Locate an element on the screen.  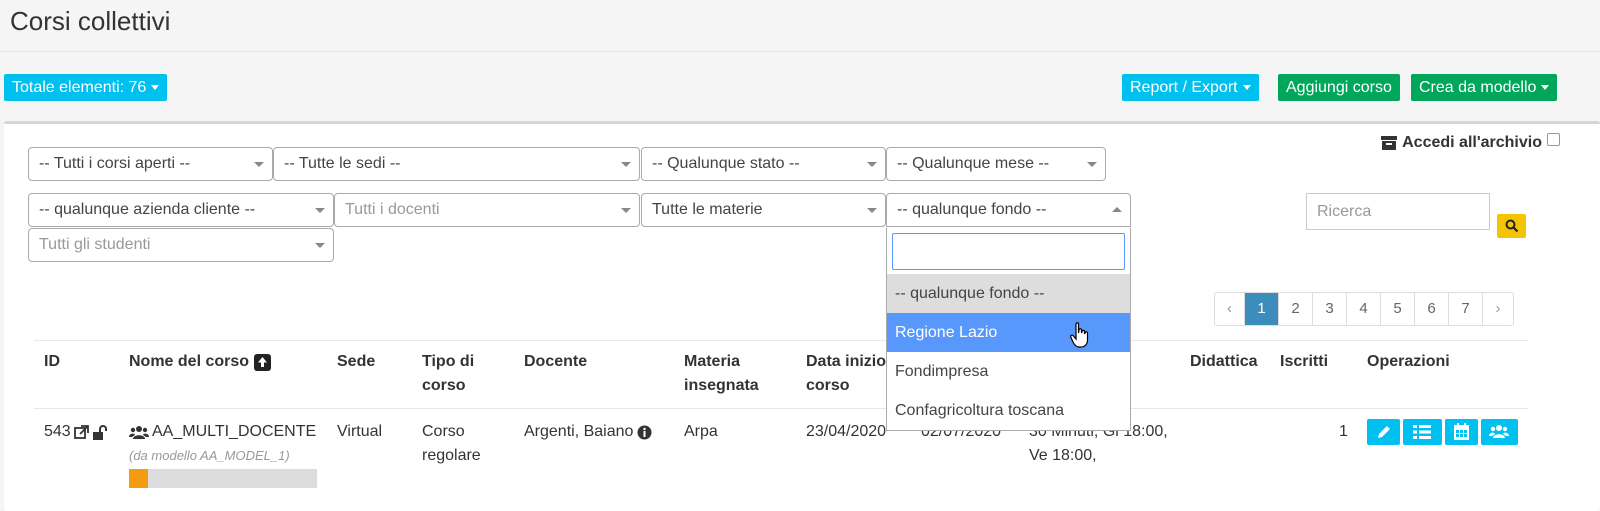
list-icon is located at coordinates (1422, 432).